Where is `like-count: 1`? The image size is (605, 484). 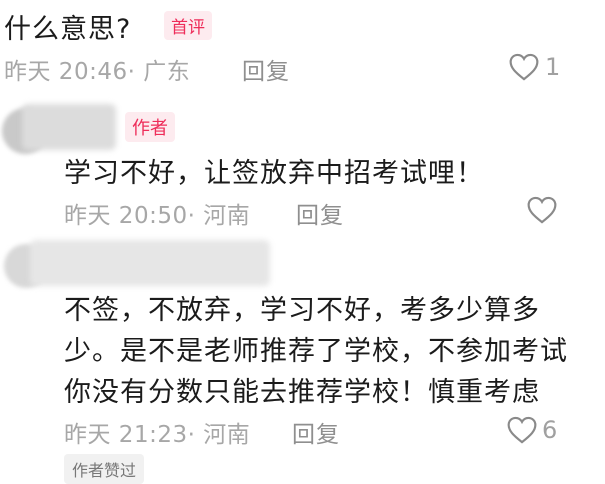
like-count: 1 is located at coordinates (553, 67).